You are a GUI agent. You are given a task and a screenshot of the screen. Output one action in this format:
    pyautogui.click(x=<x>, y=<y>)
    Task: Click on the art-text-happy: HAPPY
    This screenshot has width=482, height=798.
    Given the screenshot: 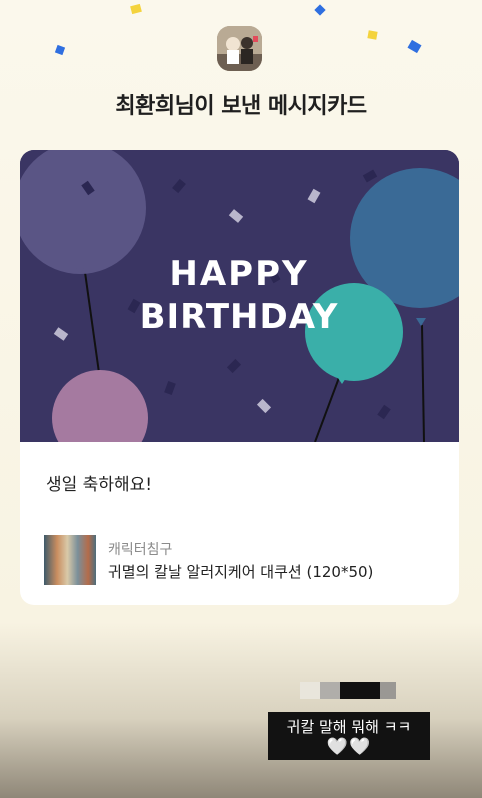 What is the action you would take?
    pyautogui.click(x=238, y=274)
    